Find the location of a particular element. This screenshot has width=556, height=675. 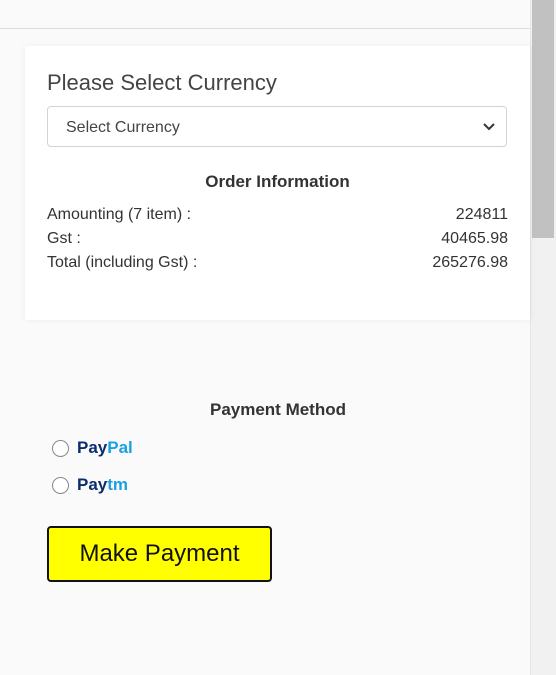

order-row-value: 40465.98 is located at coordinates (474, 238).